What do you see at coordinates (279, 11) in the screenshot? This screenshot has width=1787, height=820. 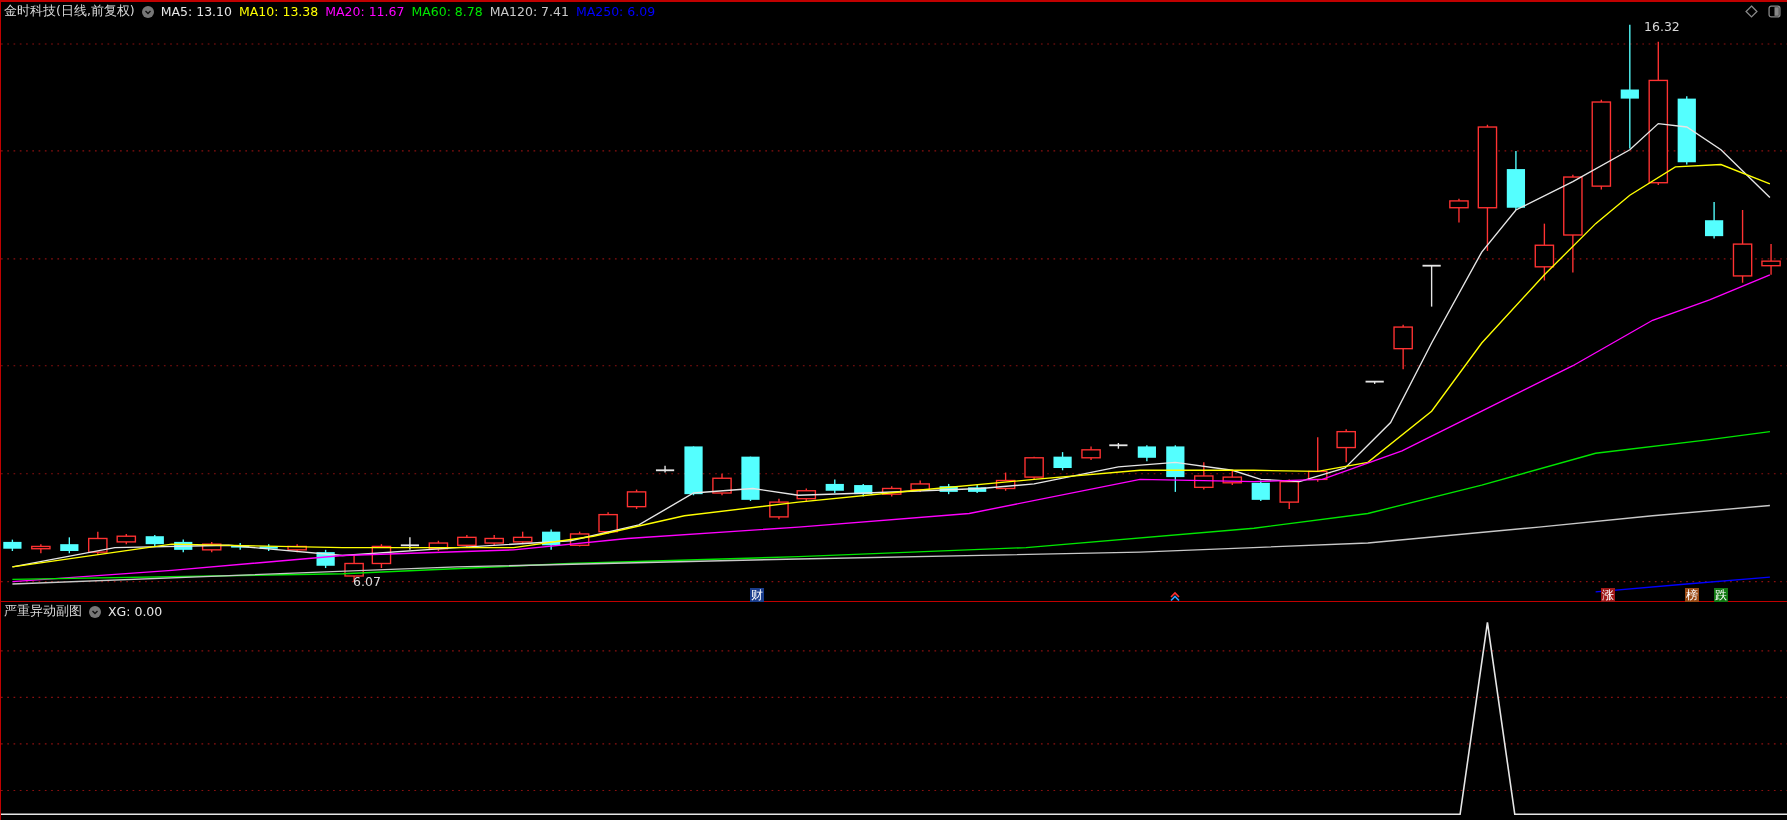 I see `indicator-value: MA10: 13.38` at bounding box center [279, 11].